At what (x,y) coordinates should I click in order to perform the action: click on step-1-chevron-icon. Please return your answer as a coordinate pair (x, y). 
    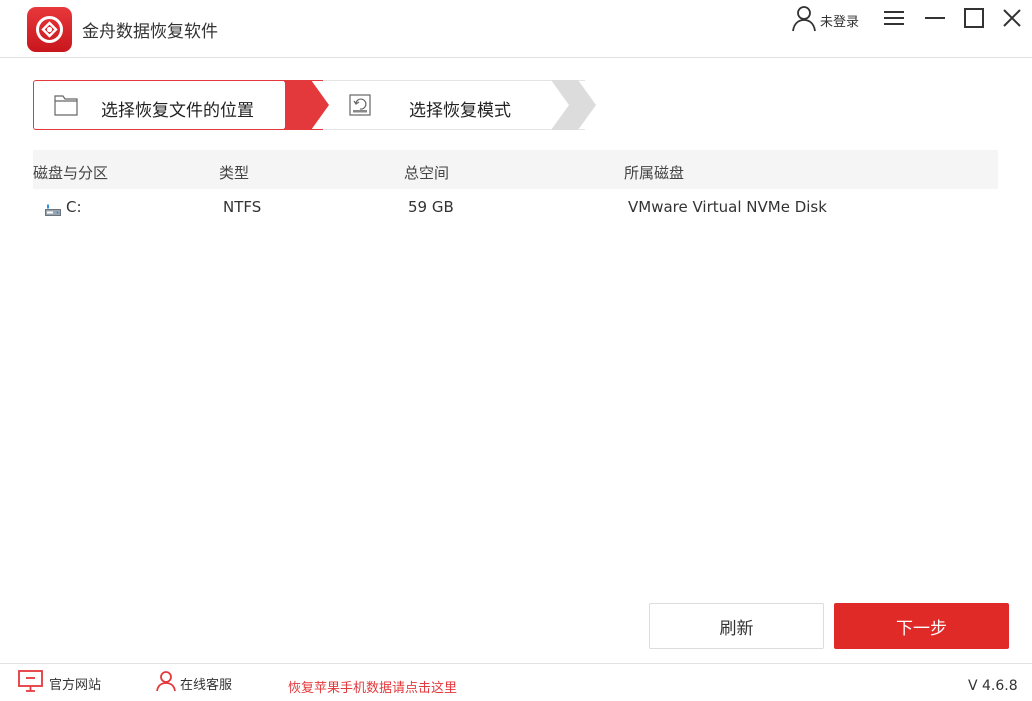
    Looking at the image, I should click on (306, 105).